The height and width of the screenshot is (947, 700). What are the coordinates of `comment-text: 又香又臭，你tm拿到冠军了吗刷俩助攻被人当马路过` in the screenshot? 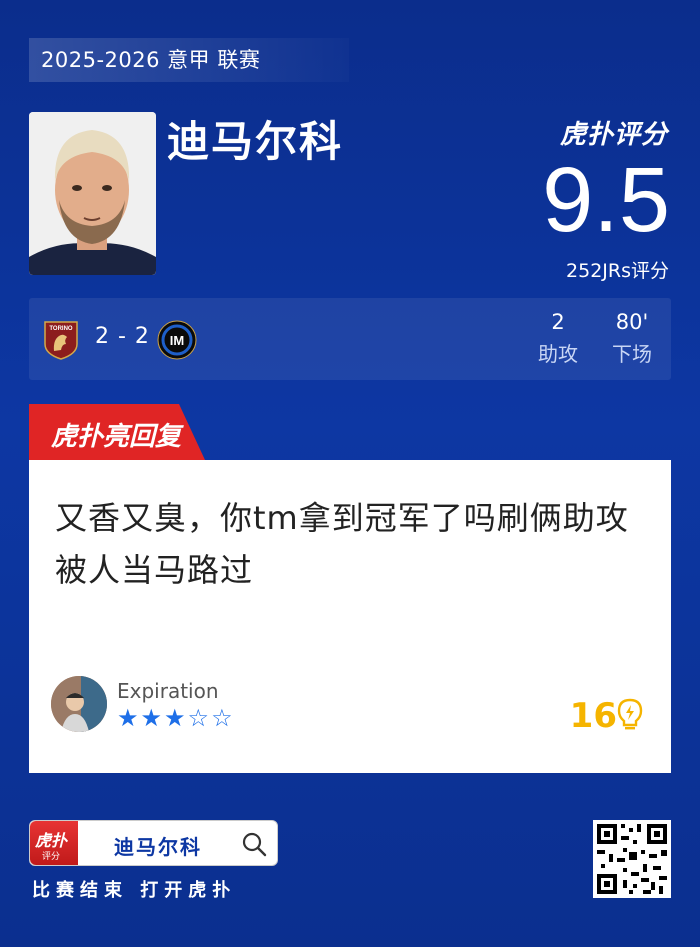 It's located at (342, 544).